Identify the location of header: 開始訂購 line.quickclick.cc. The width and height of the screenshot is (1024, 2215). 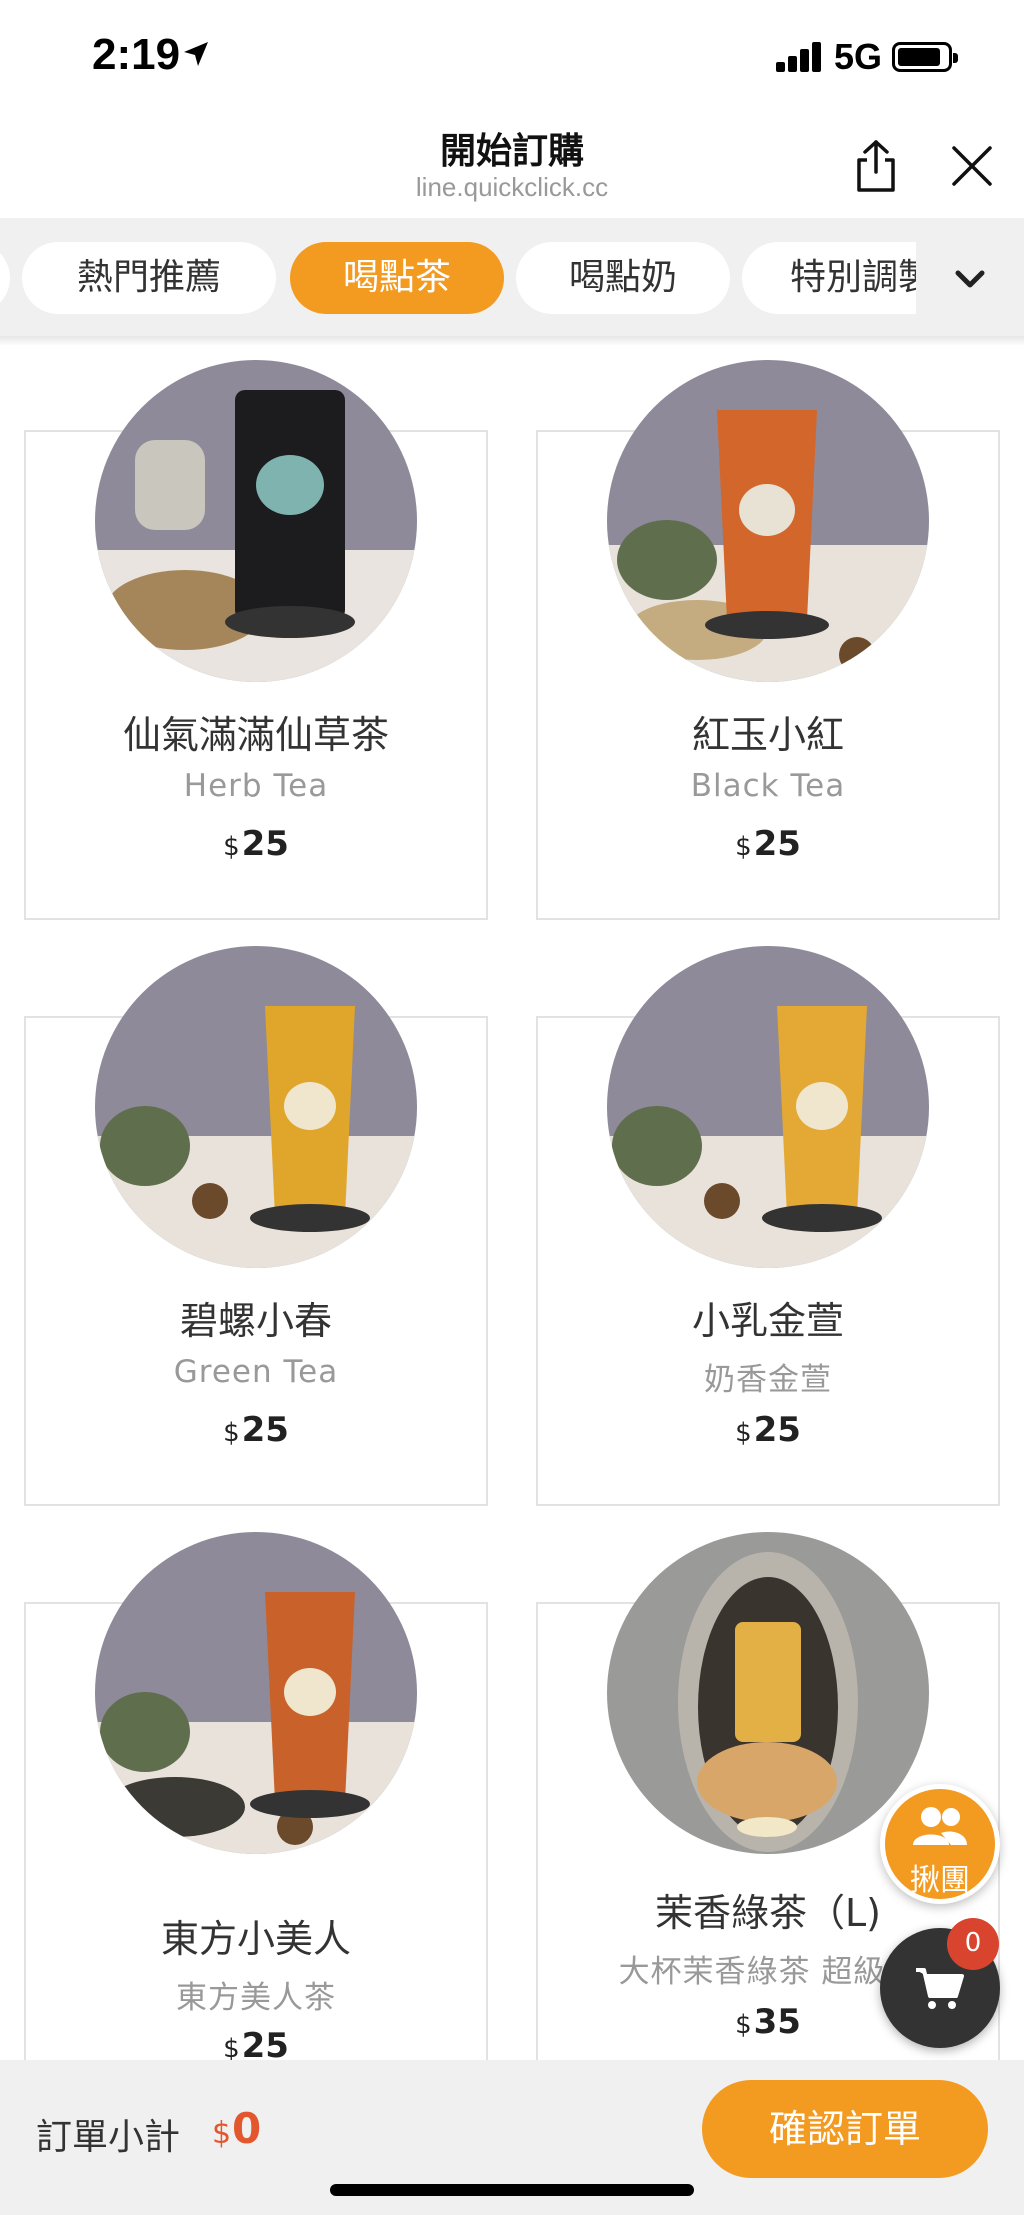
(512, 164).